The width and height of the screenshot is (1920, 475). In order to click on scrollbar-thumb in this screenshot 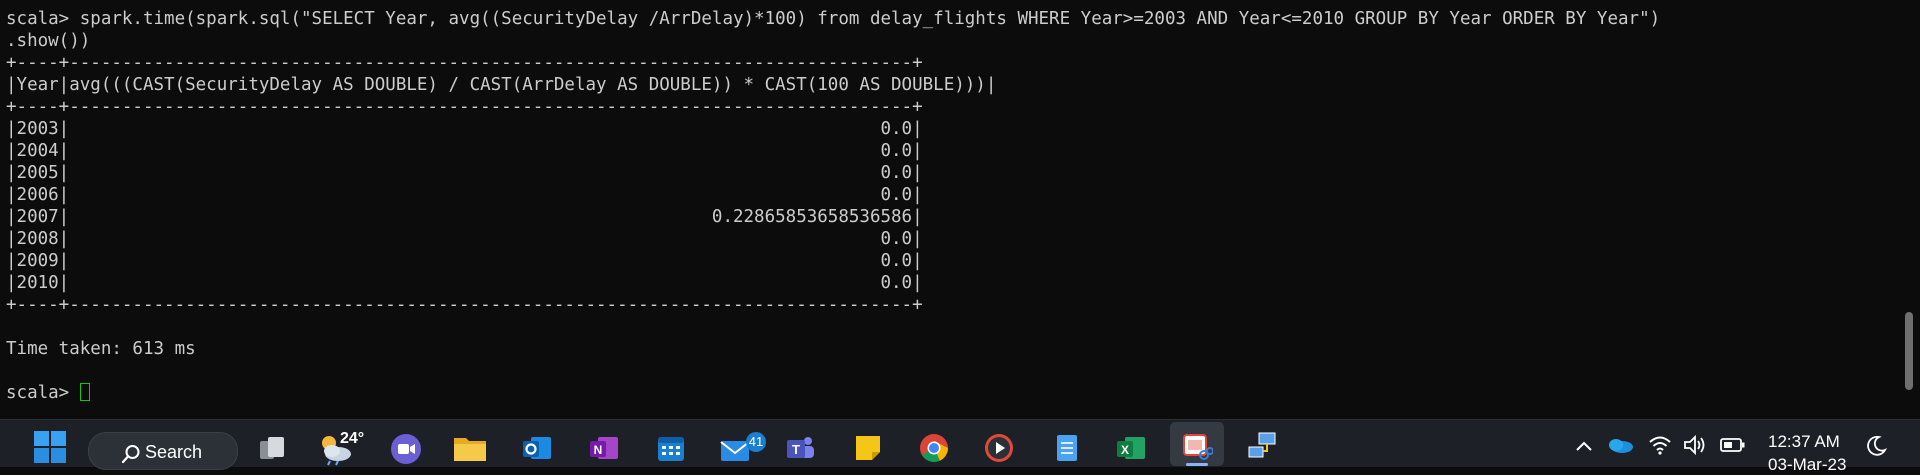, I will do `click(1909, 351)`.